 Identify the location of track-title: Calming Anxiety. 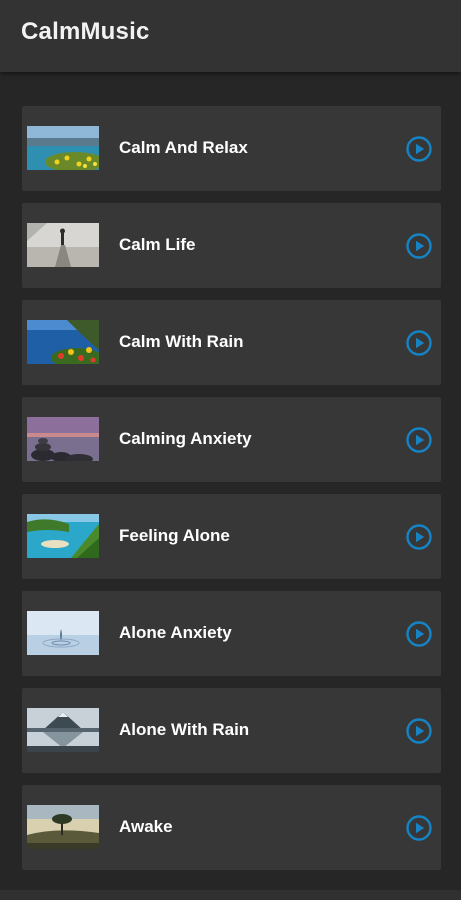
(185, 438).